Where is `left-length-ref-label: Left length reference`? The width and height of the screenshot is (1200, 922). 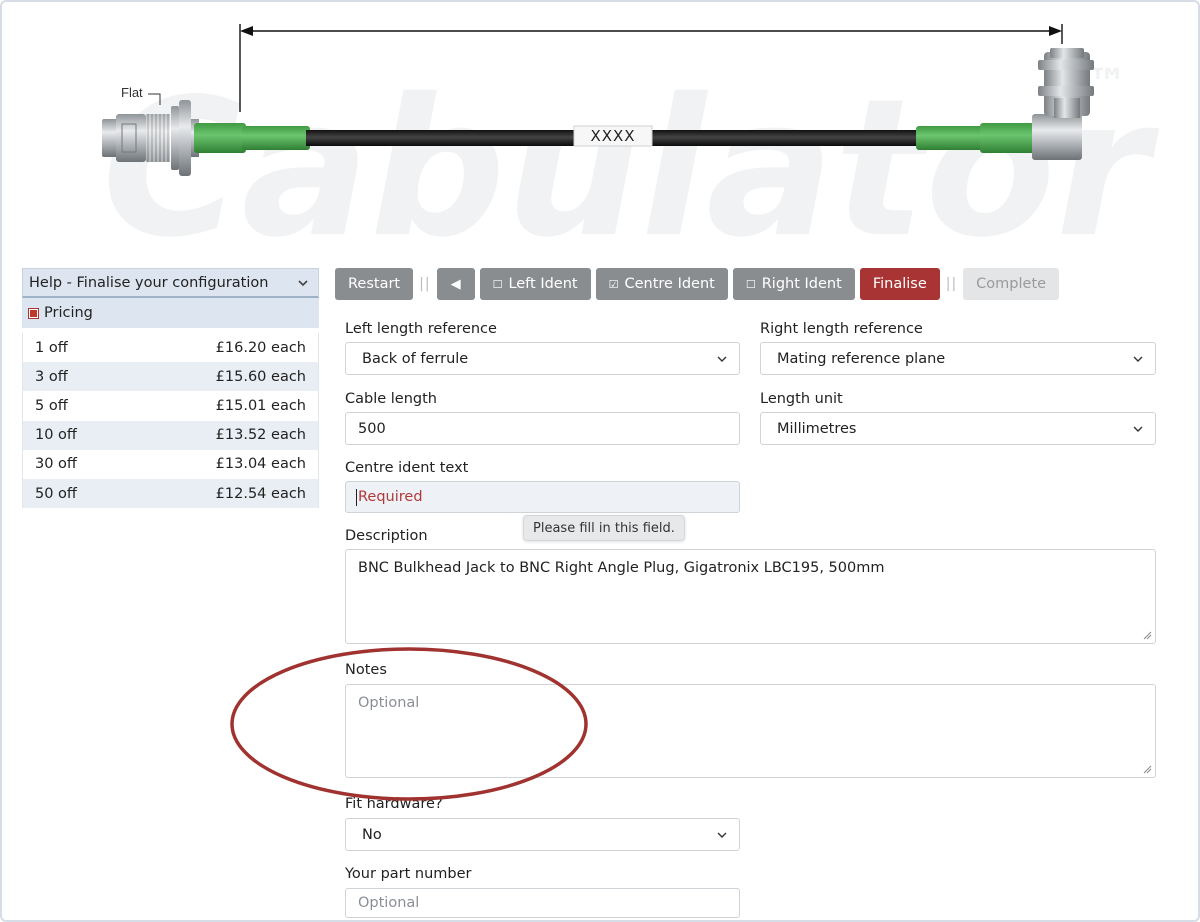
left-length-ref-label: Left length reference is located at coordinates (421, 329).